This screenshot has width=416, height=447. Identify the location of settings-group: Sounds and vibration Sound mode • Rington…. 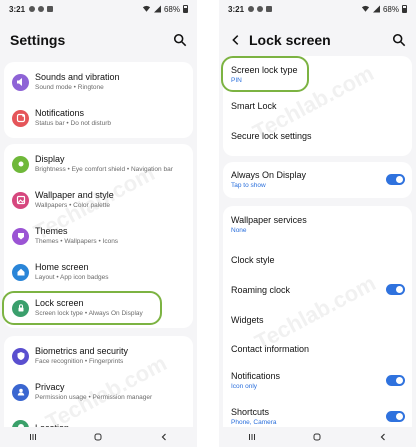
(98, 100).